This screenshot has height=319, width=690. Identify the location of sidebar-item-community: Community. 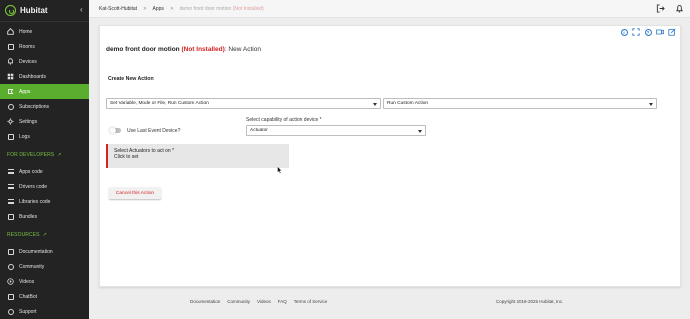
(44, 266).